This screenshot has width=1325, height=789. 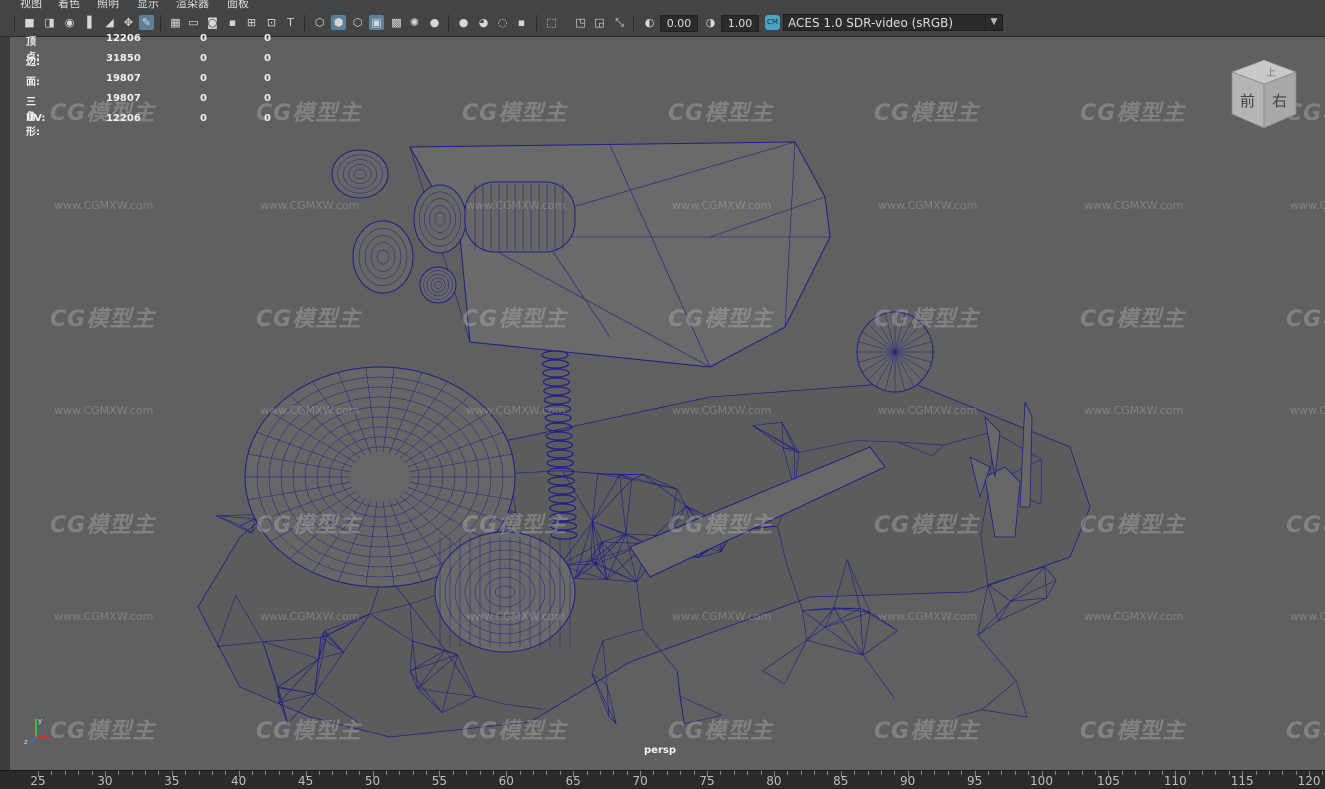 What do you see at coordinates (128, 22) in the screenshot?
I see `move-tool-icon: ✥` at bounding box center [128, 22].